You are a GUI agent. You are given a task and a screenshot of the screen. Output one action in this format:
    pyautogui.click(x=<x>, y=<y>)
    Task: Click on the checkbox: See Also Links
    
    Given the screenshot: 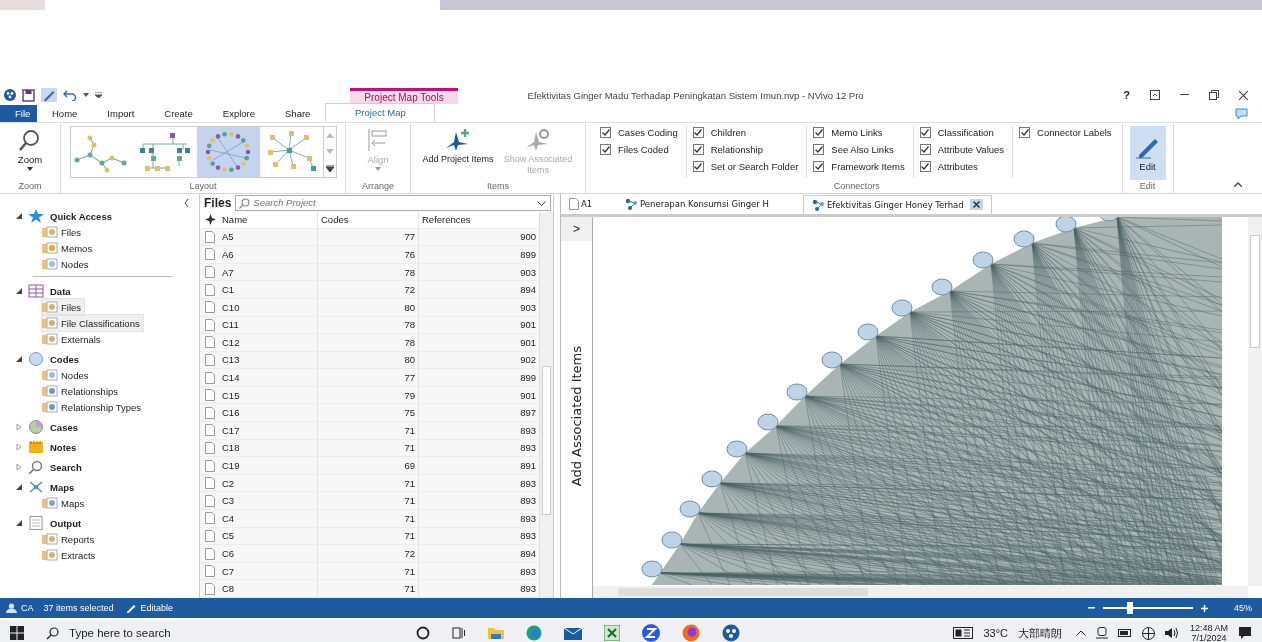 What is the action you would take?
    pyautogui.click(x=859, y=149)
    